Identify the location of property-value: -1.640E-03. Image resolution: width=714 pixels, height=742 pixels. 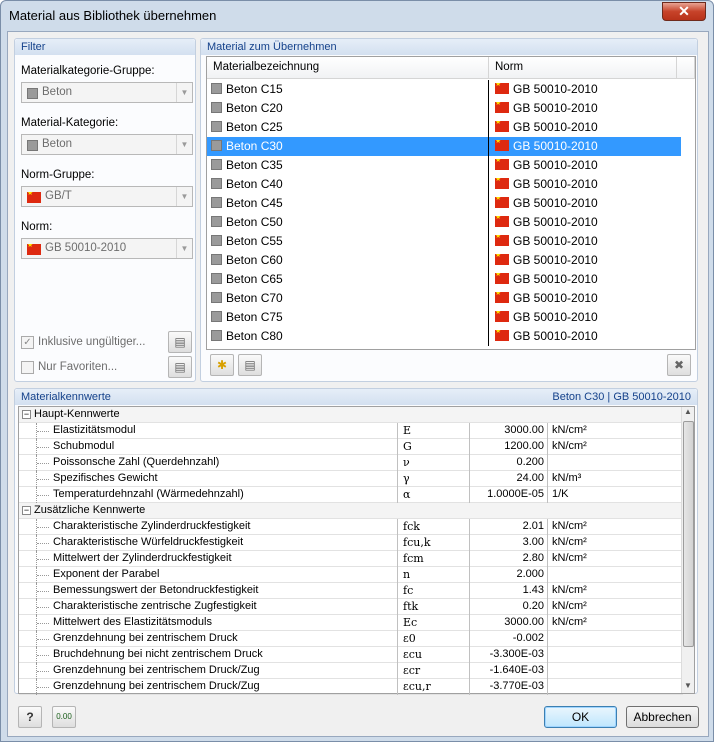
(508, 671).